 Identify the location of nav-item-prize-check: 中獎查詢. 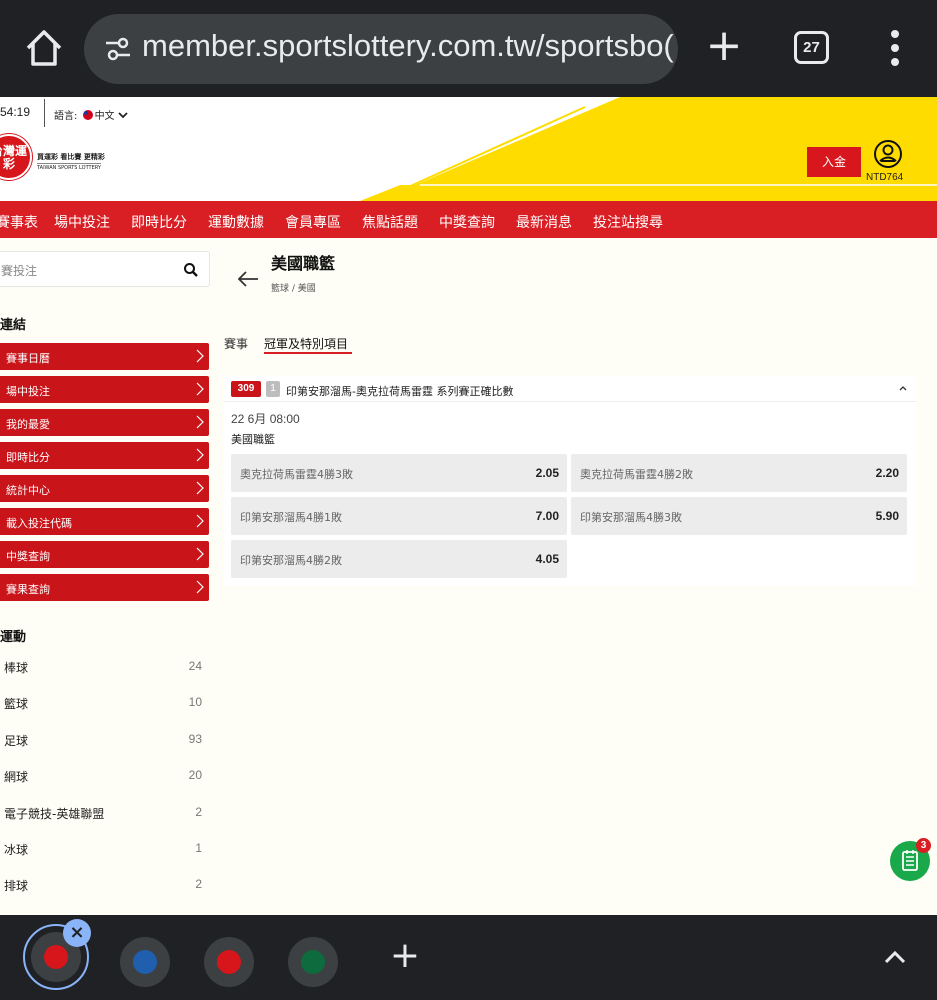
(467, 222).